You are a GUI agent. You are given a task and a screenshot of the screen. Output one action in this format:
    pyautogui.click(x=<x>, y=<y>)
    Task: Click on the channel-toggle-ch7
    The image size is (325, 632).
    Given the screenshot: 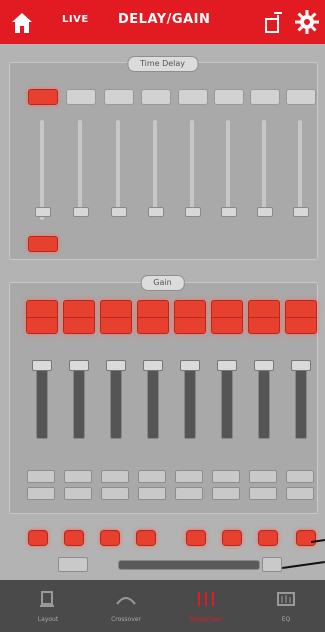 What is the action you would take?
    pyautogui.click(x=268, y=538)
    